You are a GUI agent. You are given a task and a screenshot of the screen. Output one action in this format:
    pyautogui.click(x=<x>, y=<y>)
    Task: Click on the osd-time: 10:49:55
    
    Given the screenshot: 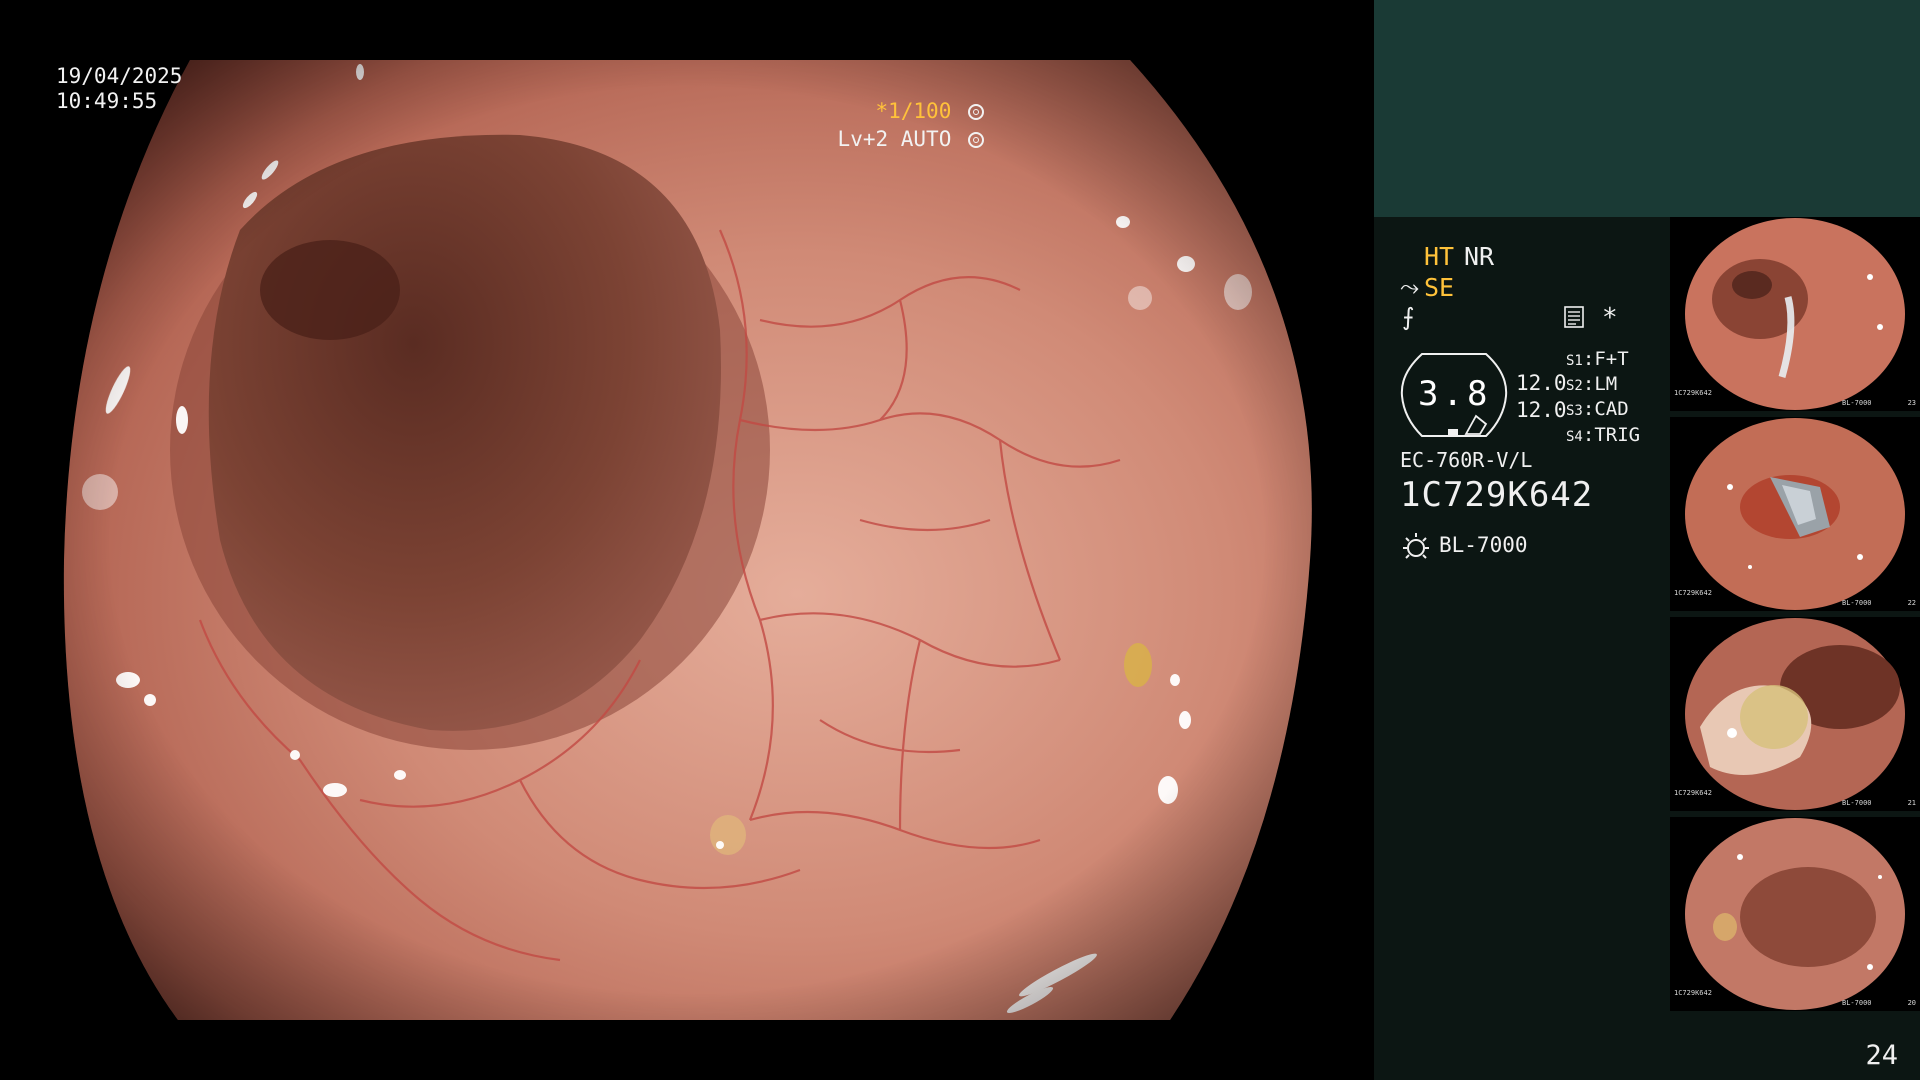 What is the action you would take?
    pyautogui.click(x=107, y=101)
    